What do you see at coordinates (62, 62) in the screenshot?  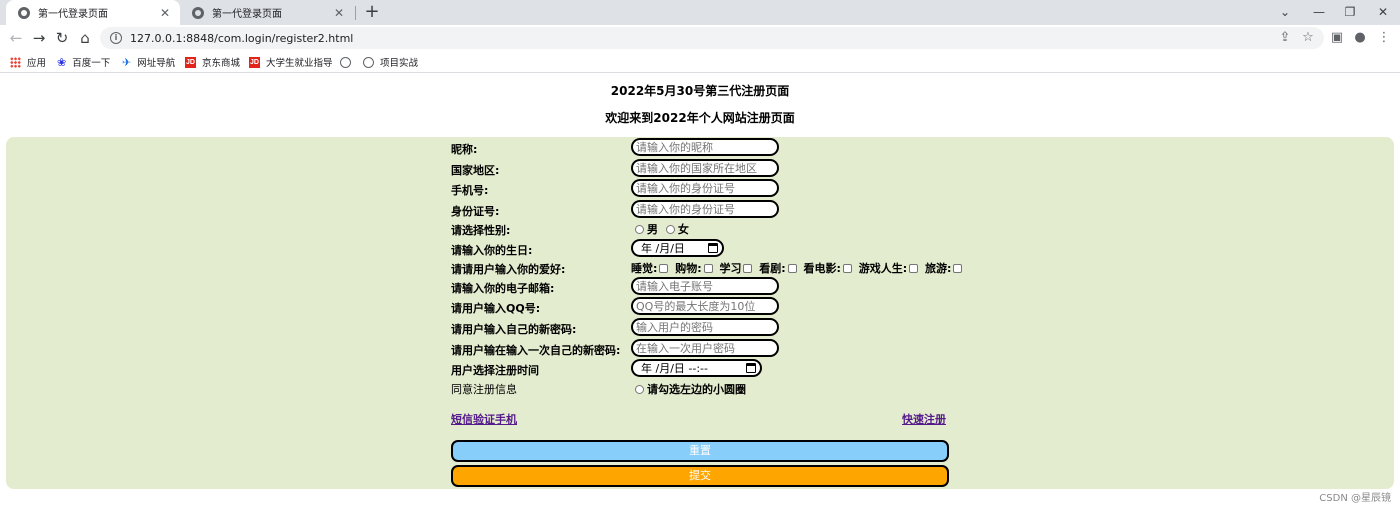 I see `baidu-paw-icon: ❀` at bounding box center [62, 62].